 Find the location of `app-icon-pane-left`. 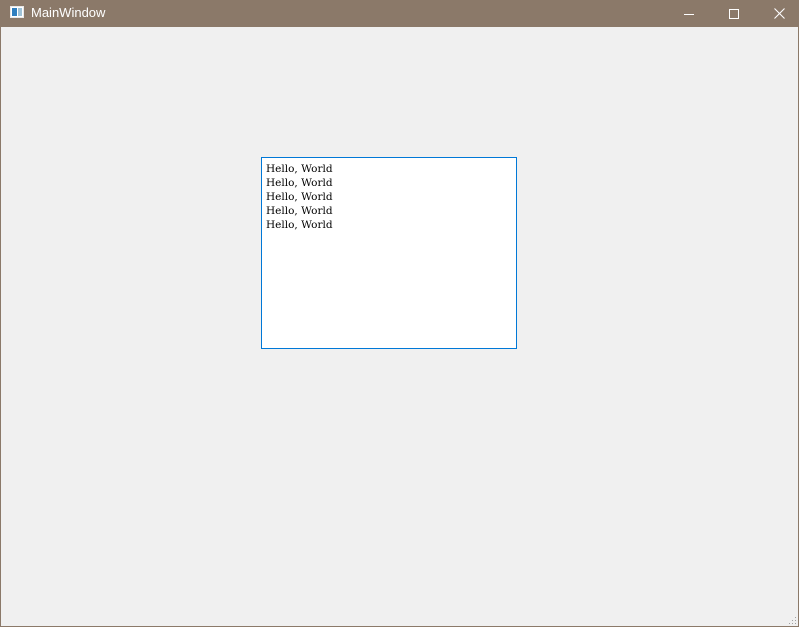

app-icon-pane-left is located at coordinates (14, 12).